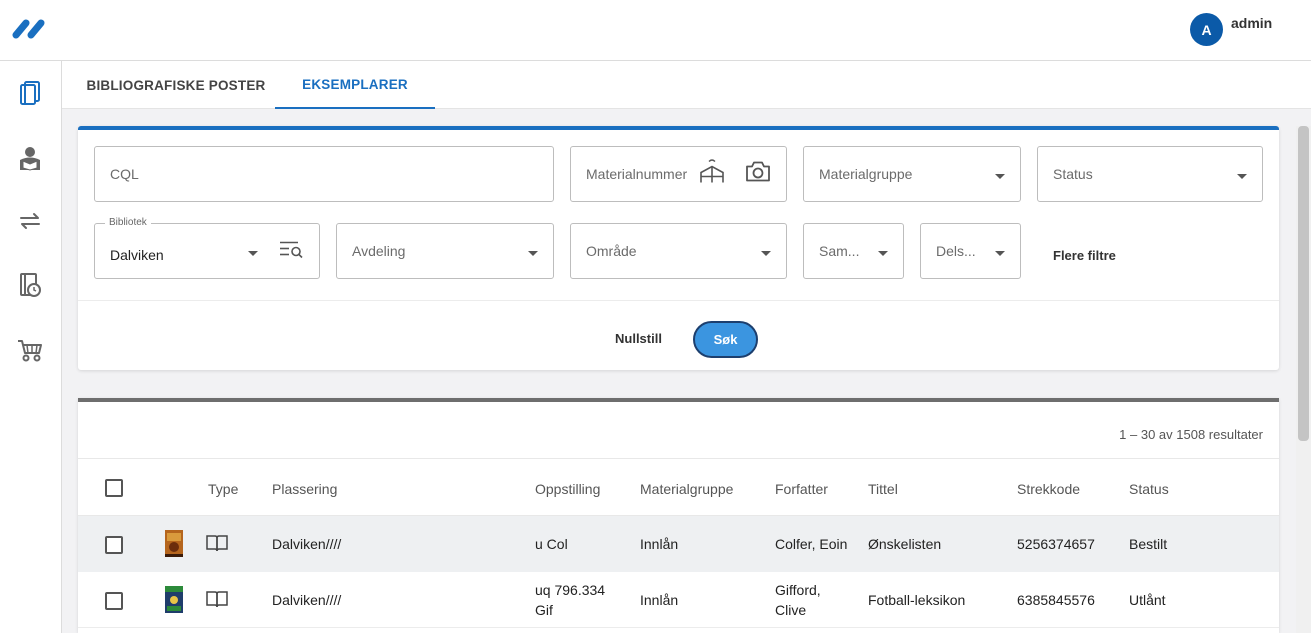 The image size is (1311, 633). I want to click on list-search-icon, so click(291, 251).